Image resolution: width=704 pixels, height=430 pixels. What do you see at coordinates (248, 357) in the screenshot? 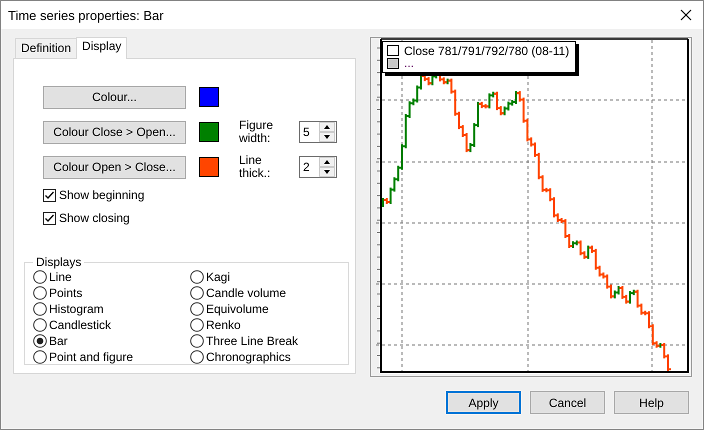
I see `radio-label: Chronographics` at bounding box center [248, 357].